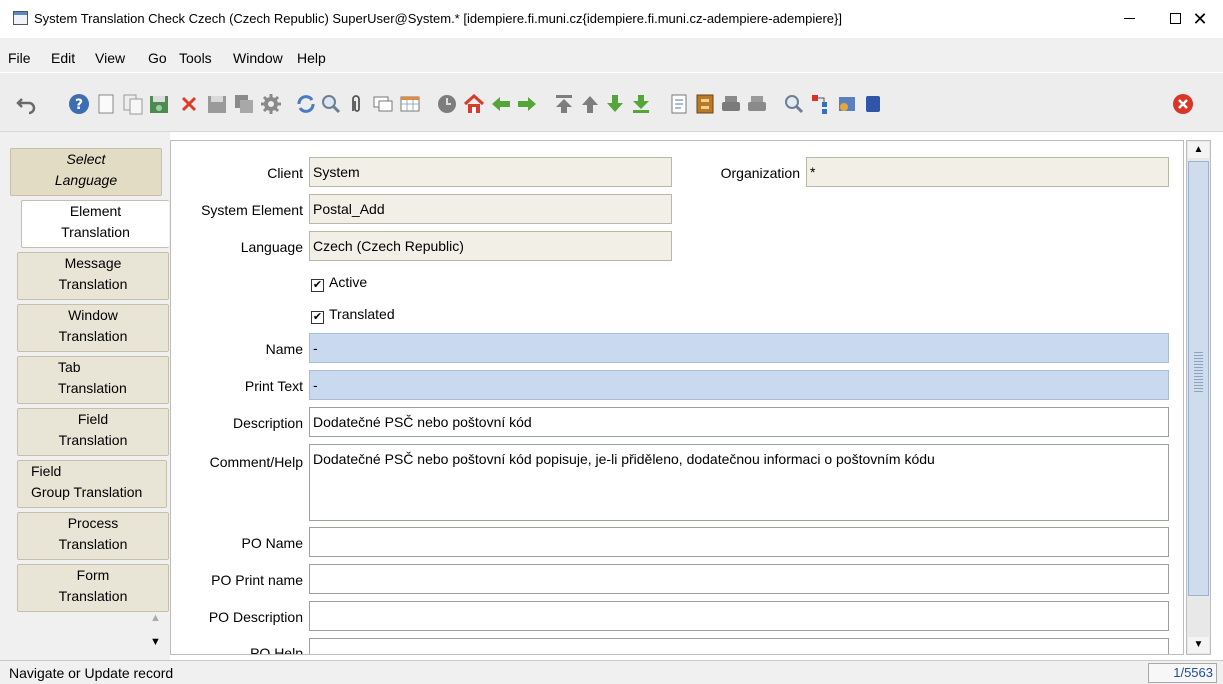 Image resolution: width=1223 pixels, height=684 pixels. What do you see at coordinates (27, 104) in the screenshot?
I see `undo-icon` at bounding box center [27, 104].